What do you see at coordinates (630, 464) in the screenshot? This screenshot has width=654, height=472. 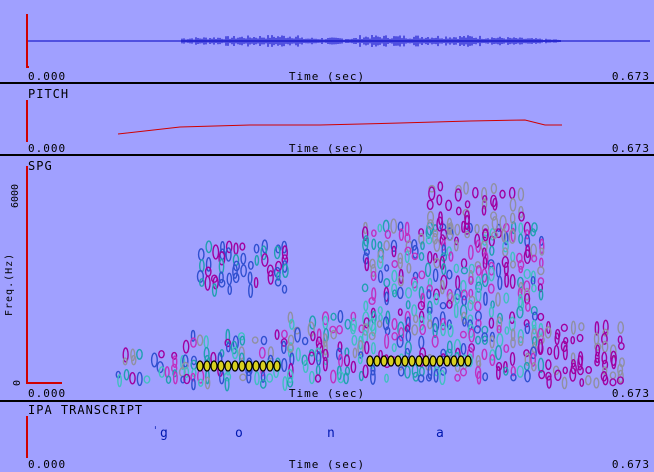 I see `ipa-time-end: 0.673` at bounding box center [630, 464].